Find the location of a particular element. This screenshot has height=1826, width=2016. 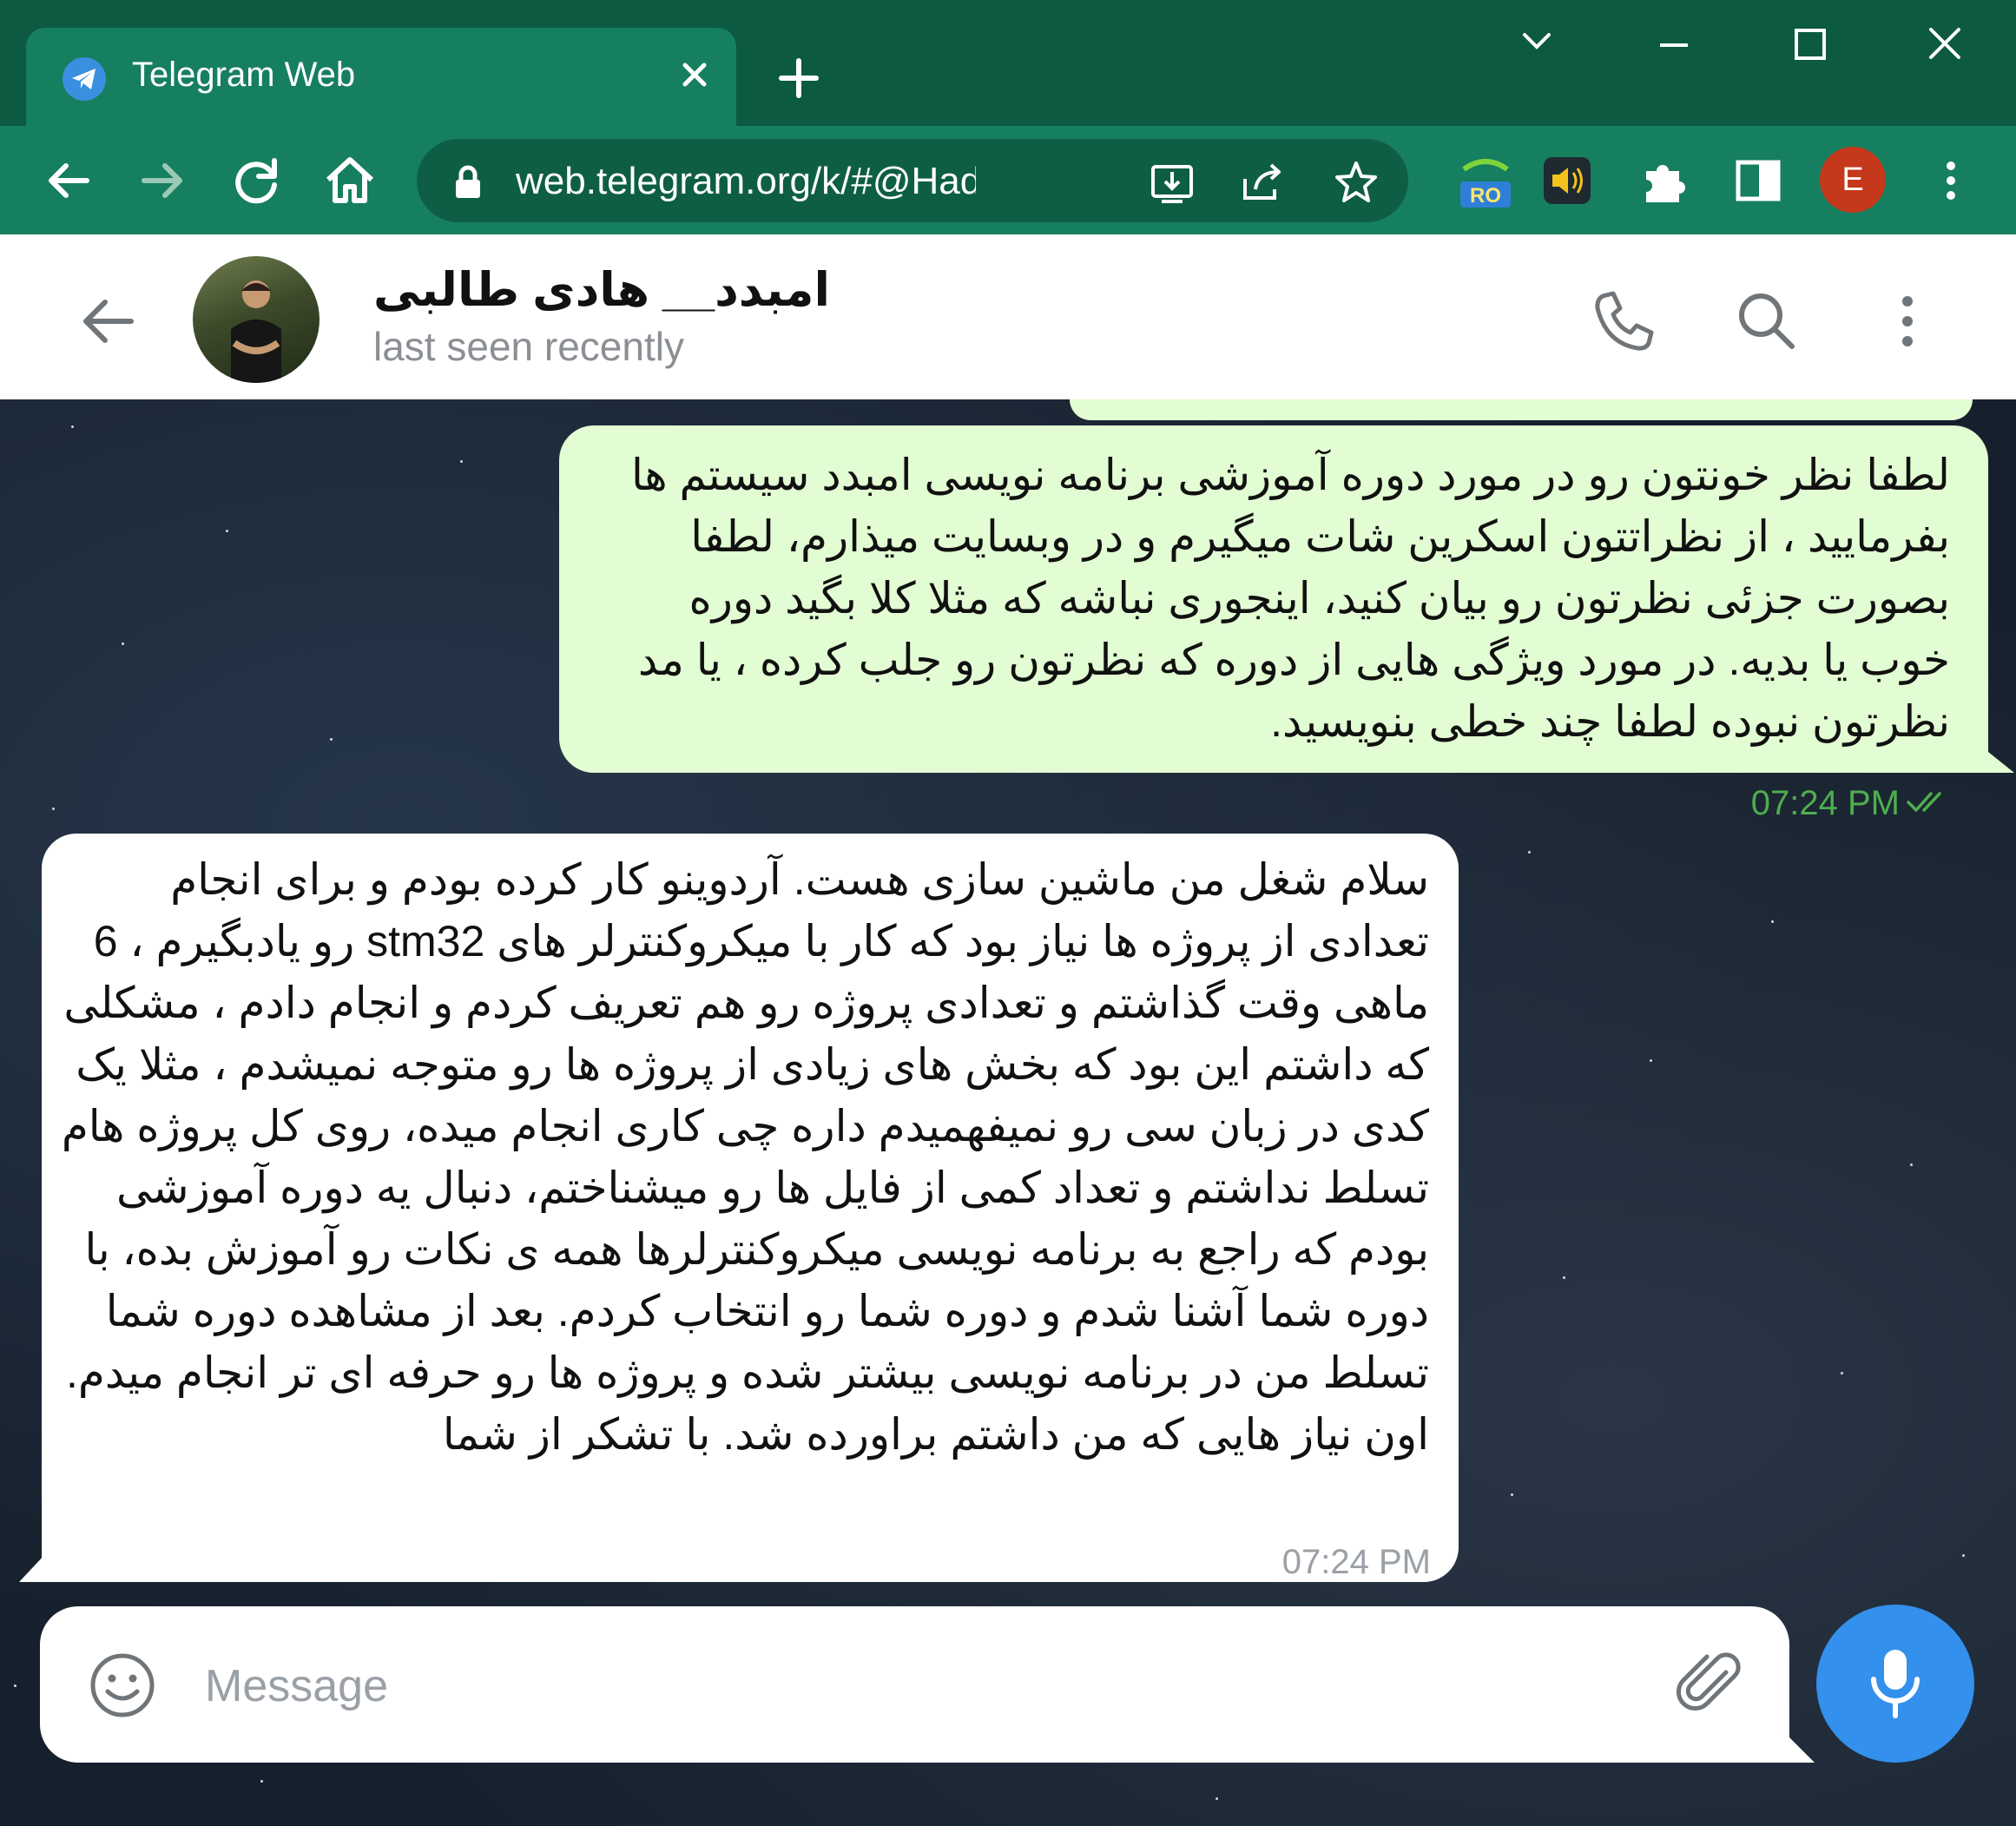

new-tab-button is located at coordinates (799, 78).